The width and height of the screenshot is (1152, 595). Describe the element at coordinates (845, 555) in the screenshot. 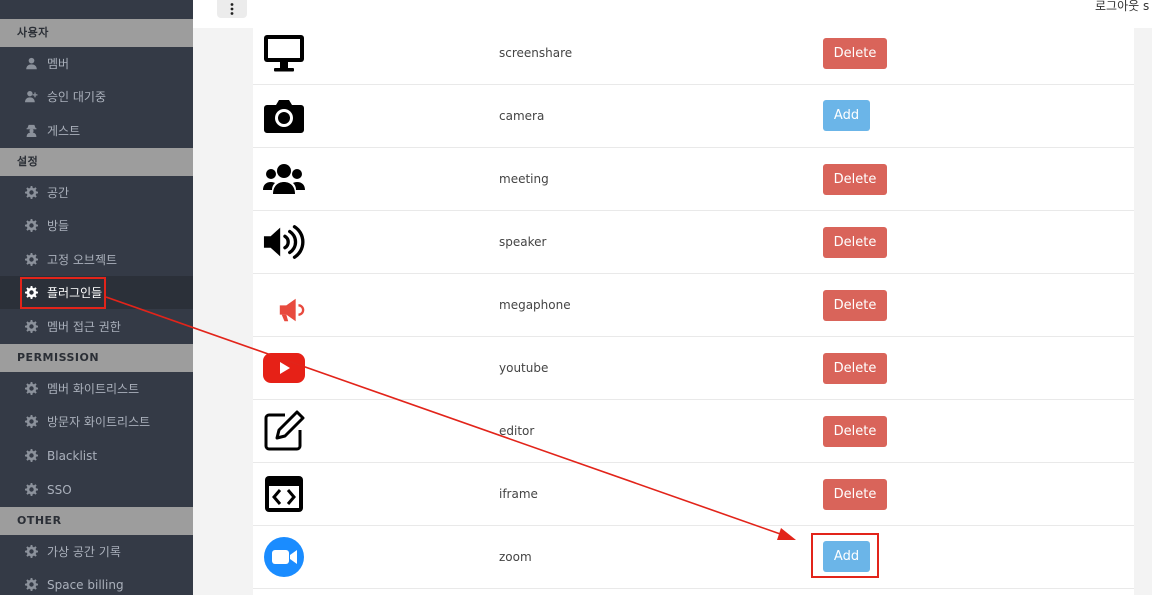

I see `annotation-box-add-zoom` at that location.